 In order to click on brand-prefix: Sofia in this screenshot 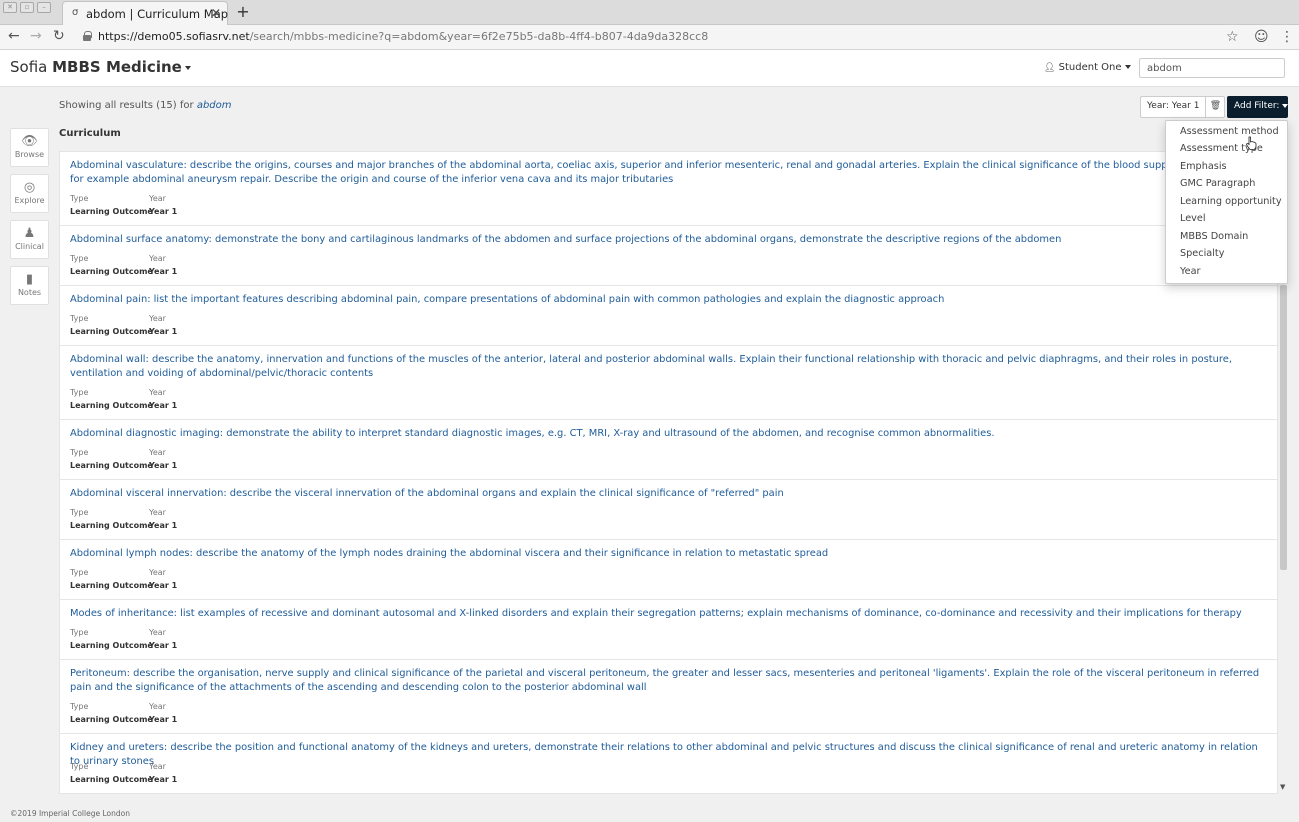, I will do `click(29, 67)`.